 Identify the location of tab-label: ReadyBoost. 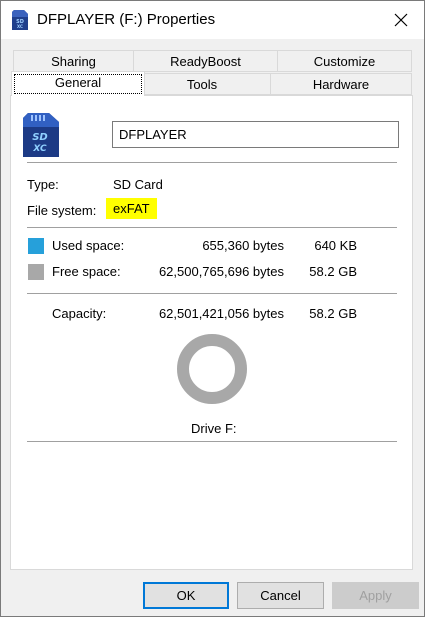
(205, 61).